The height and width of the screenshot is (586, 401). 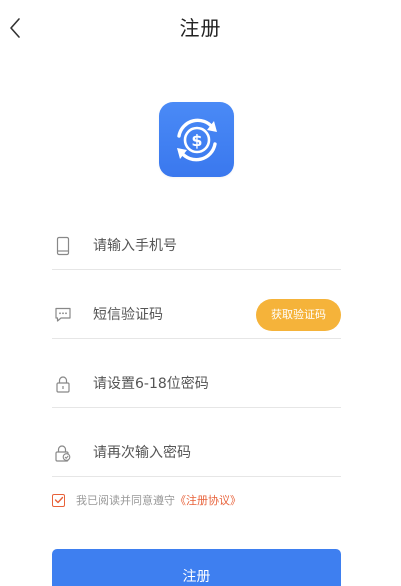 I want to click on page-title: 注册, so click(x=200, y=28).